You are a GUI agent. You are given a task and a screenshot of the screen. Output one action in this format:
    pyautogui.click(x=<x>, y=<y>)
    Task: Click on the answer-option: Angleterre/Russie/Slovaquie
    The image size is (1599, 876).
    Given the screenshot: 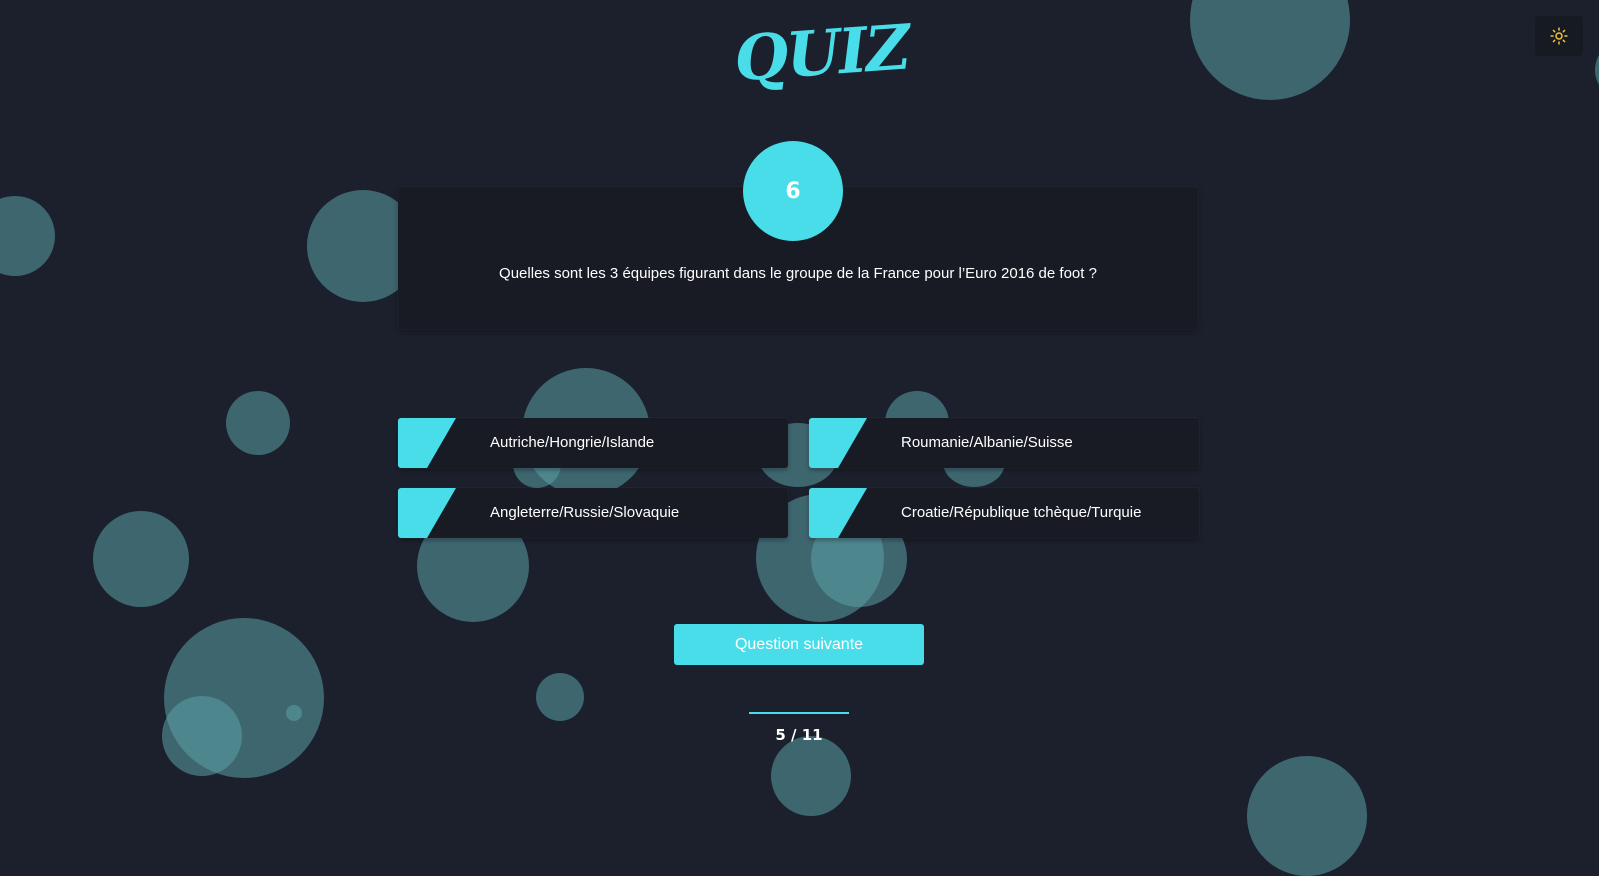 What is the action you would take?
    pyautogui.click(x=593, y=513)
    